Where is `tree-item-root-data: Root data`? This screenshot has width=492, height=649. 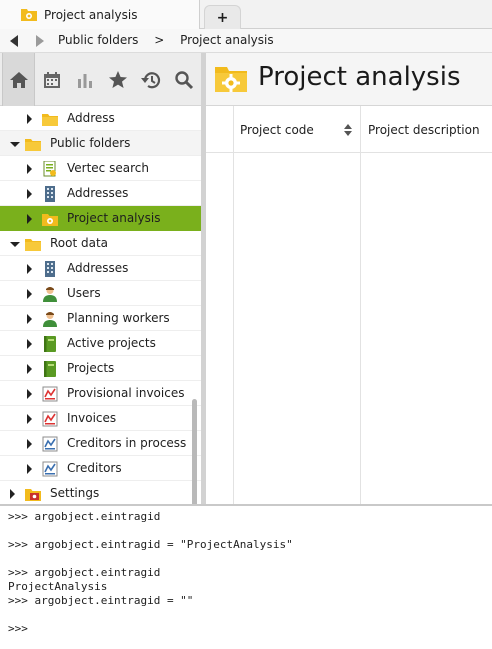 tree-item-root-data: Root data is located at coordinates (100, 243).